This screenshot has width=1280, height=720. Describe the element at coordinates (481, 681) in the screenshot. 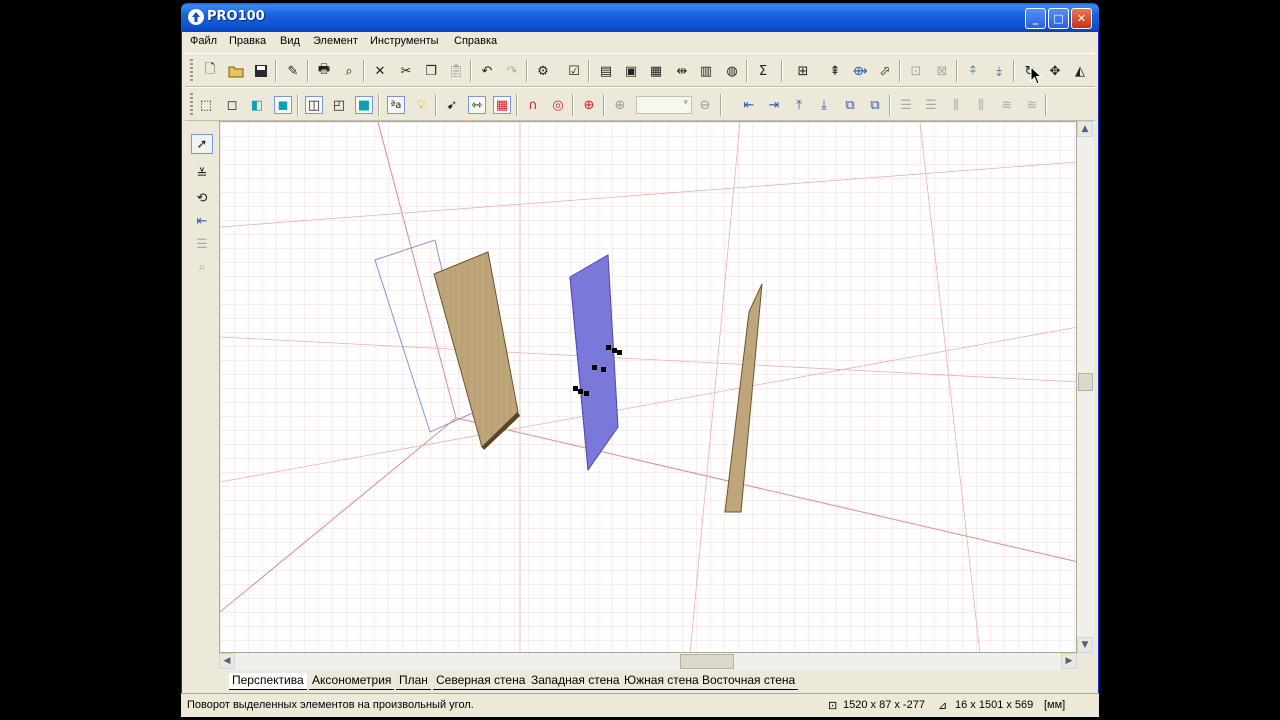

I see `tab-north-wall: Северная стена` at that location.